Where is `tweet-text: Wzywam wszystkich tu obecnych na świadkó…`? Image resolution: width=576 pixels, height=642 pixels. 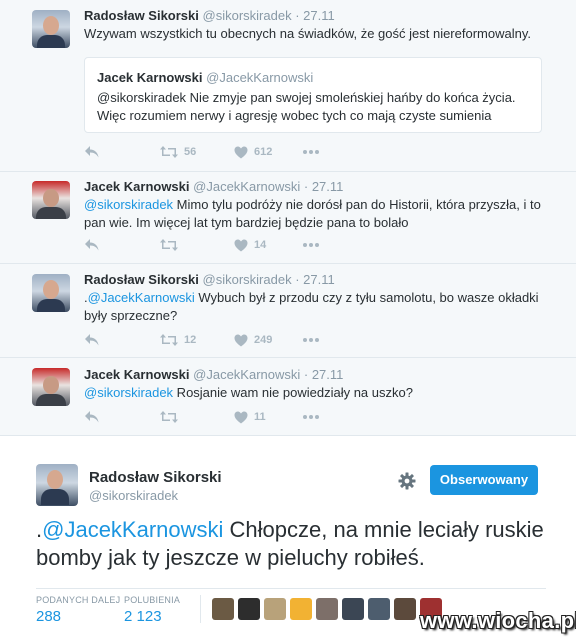 tweet-text: Wzywam wszystkich tu obecnych na świadkó… is located at coordinates (307, 33).